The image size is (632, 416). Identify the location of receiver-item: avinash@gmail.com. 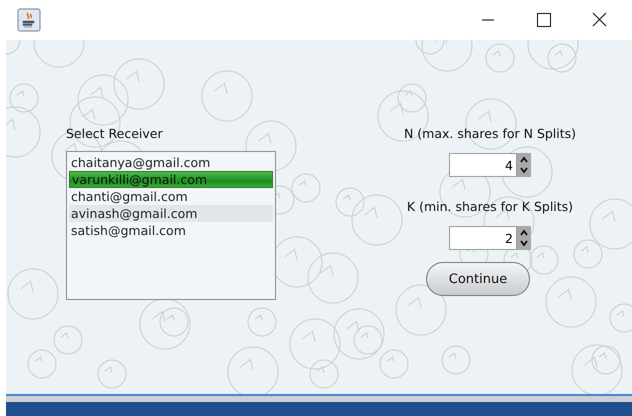
(171, 213).